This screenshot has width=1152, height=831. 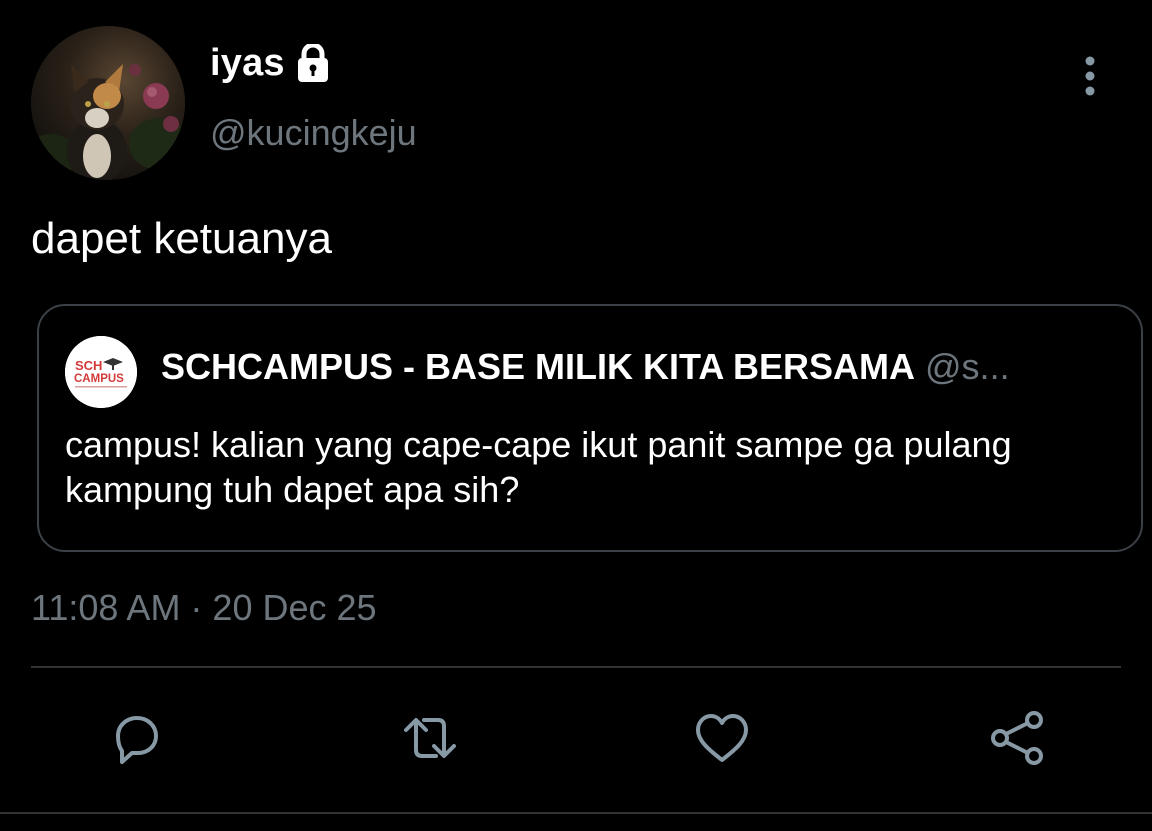 I want to click on author-handle: @kucingkeju, so click(x=313, y=133).